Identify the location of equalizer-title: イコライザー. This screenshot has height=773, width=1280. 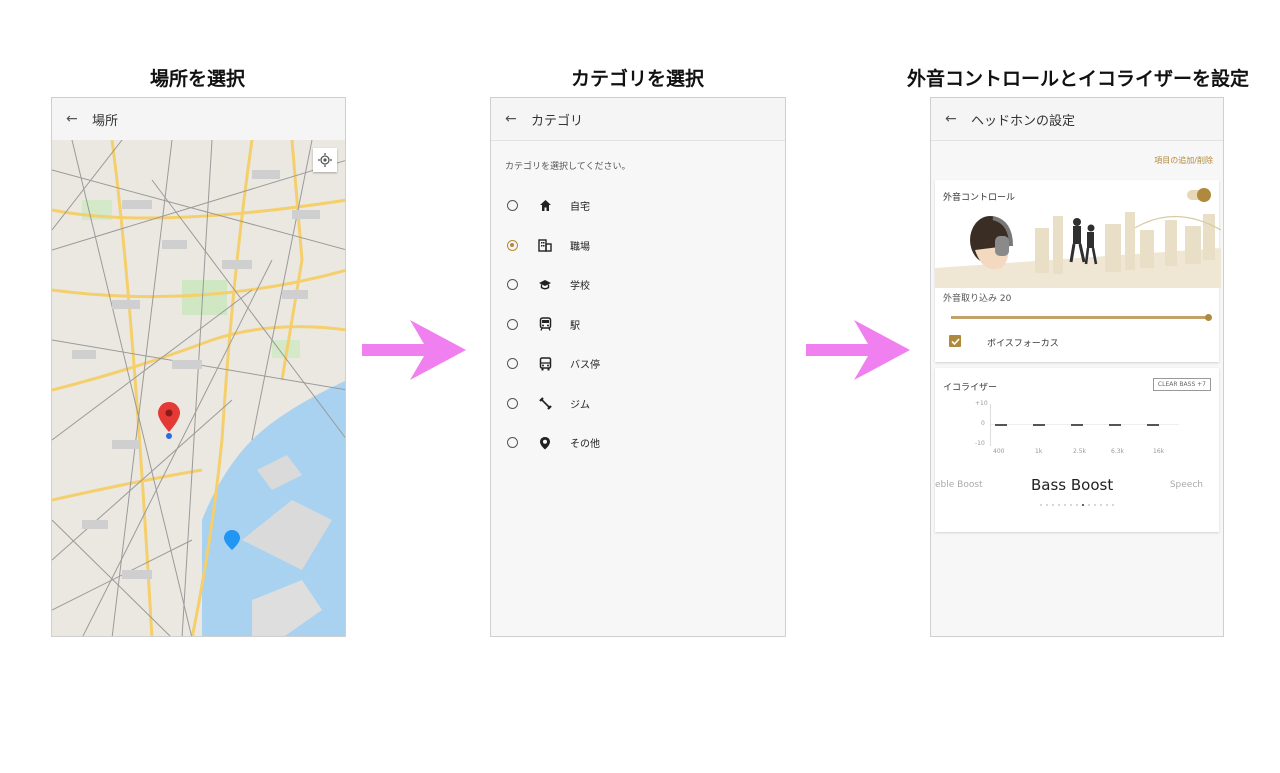
(970, 388).